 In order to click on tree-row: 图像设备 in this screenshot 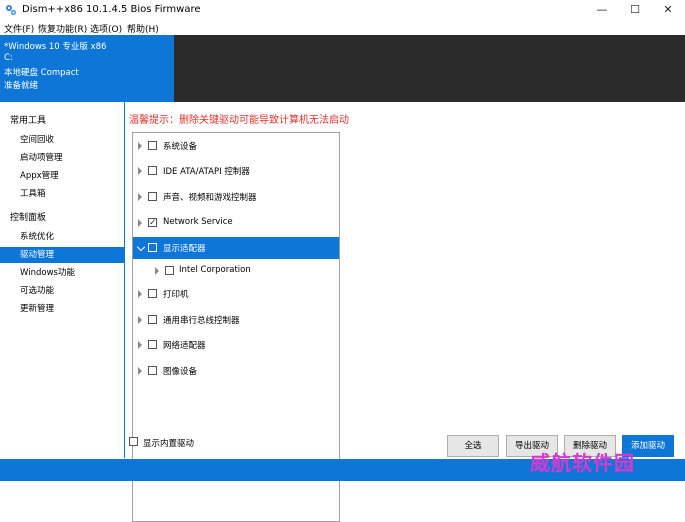, I will do `click(236, 371)`.